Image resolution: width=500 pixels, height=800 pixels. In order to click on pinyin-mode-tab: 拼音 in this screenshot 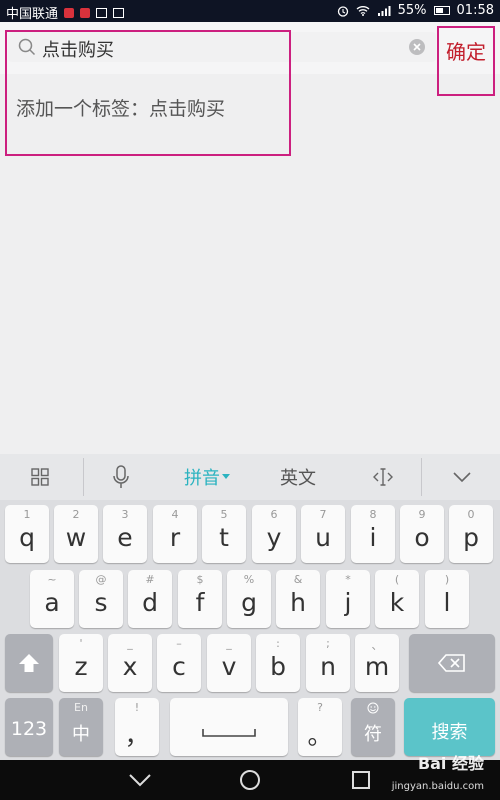, I will do `click(207, 477)`.